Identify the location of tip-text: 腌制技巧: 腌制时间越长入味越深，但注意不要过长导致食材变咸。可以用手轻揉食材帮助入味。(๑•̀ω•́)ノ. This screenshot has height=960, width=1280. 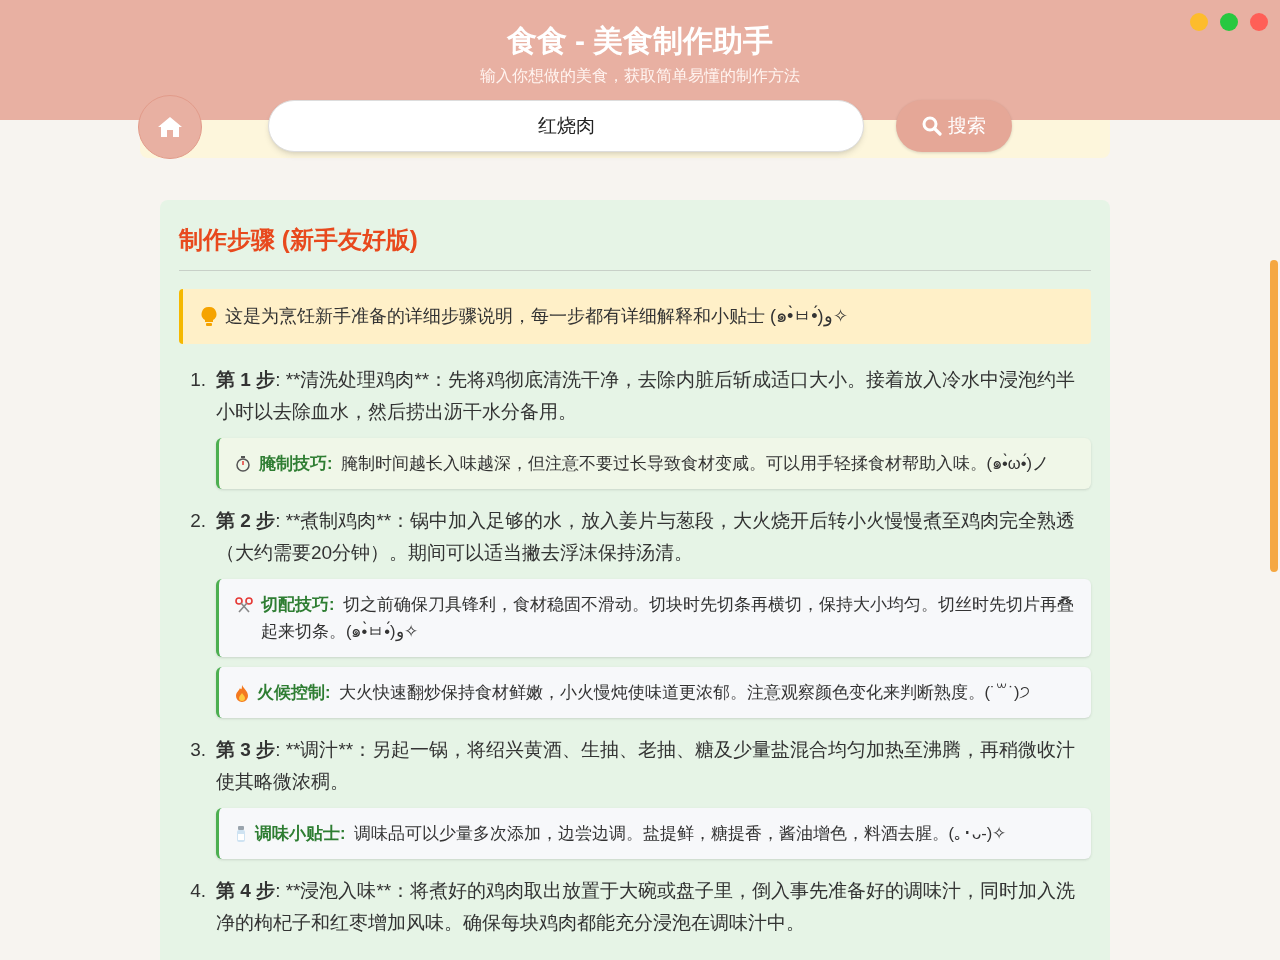
(654, 463).